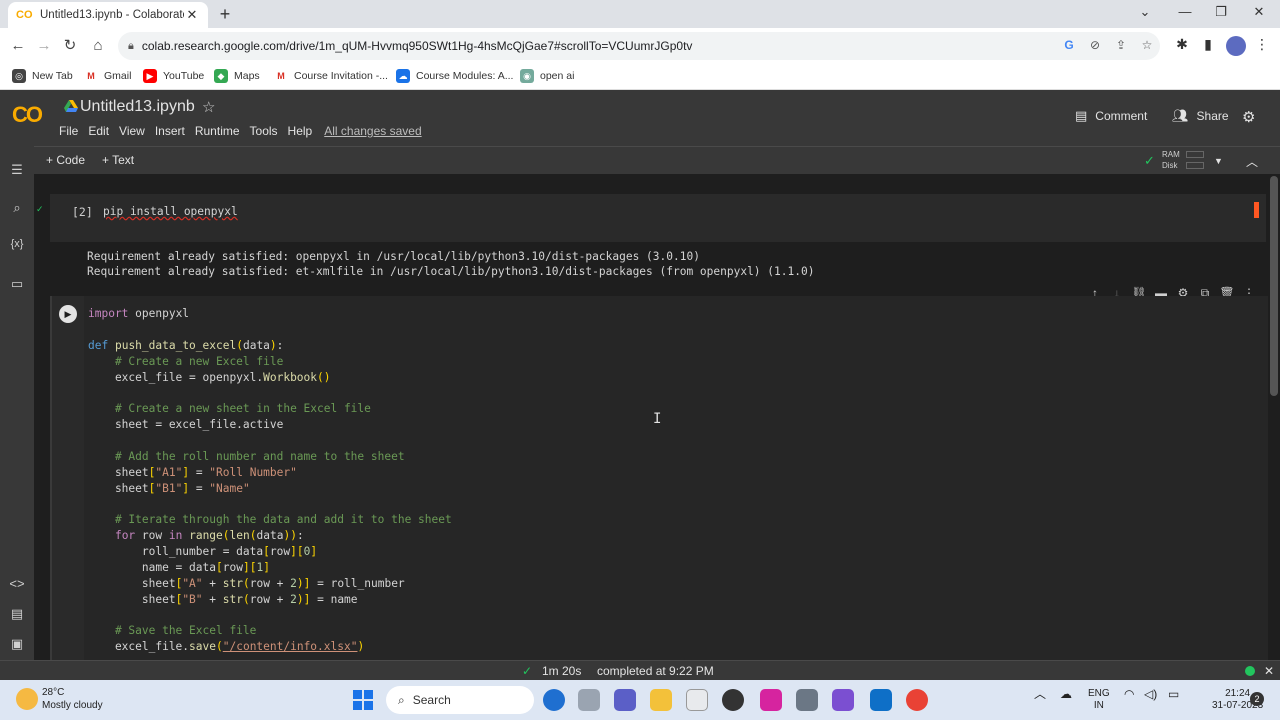 The height and width of the screenshot is (720, 1280). Describe the element at coordinates (221, 76) in the screenshot. I see `maps-icon: ◆` at that location.